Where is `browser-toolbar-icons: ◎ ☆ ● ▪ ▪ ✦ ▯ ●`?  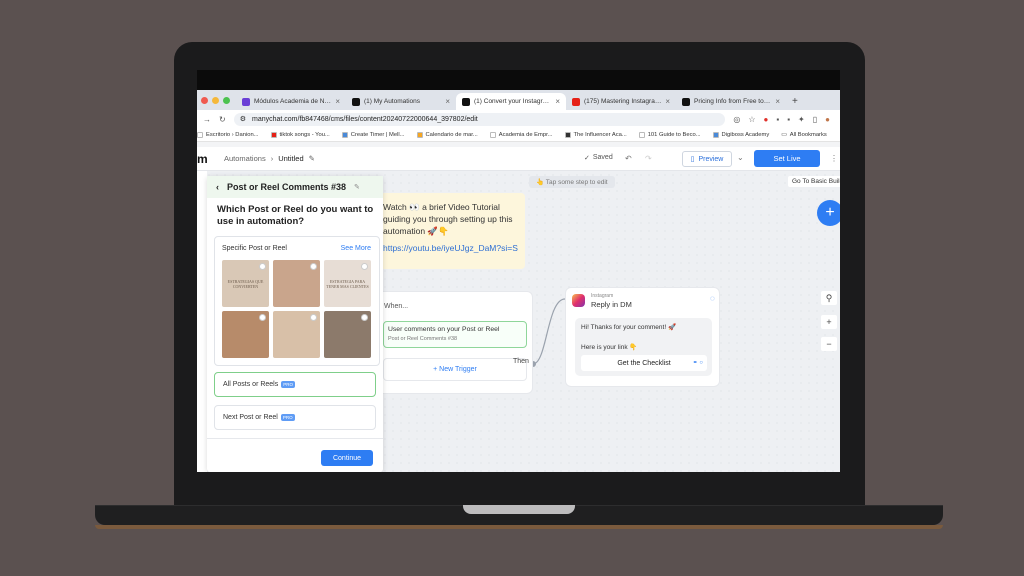 browser-toolbar-icons: ◎ ☆ ● ▪ ▪ ✦ ▯ ● is located at coordinates (786, 119).